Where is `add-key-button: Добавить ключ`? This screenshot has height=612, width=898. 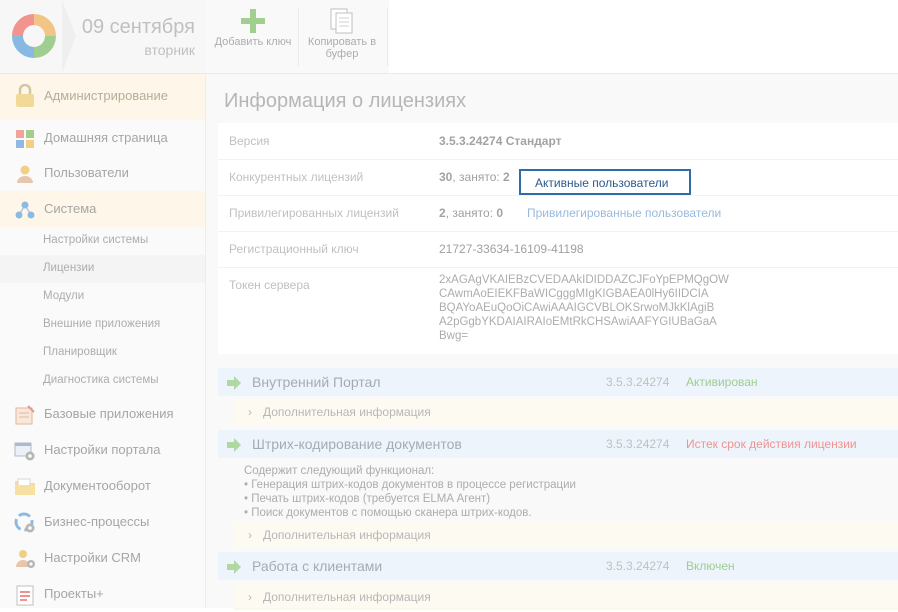
add-key-button: Добавить ключ is located at coordinates (253, 37).